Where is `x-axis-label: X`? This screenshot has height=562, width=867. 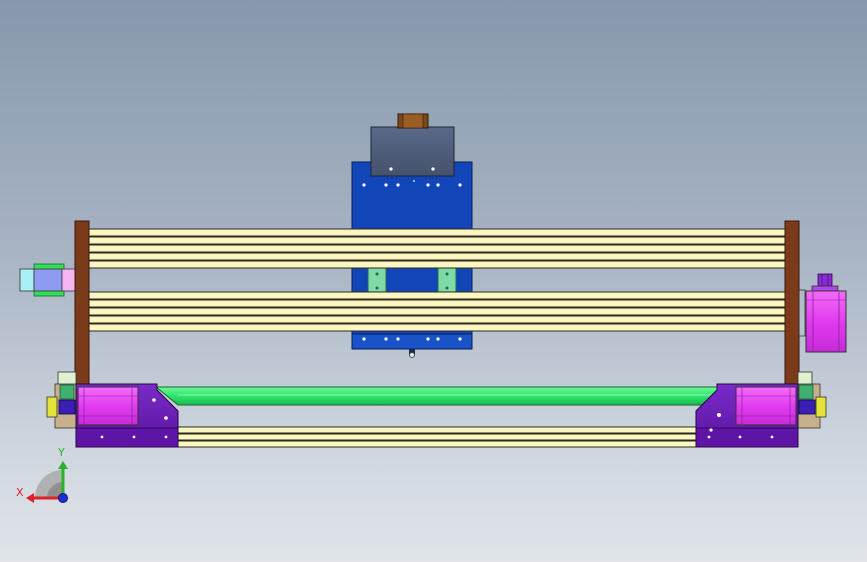 x-axis-label: X is located at coordinates (20, 492).